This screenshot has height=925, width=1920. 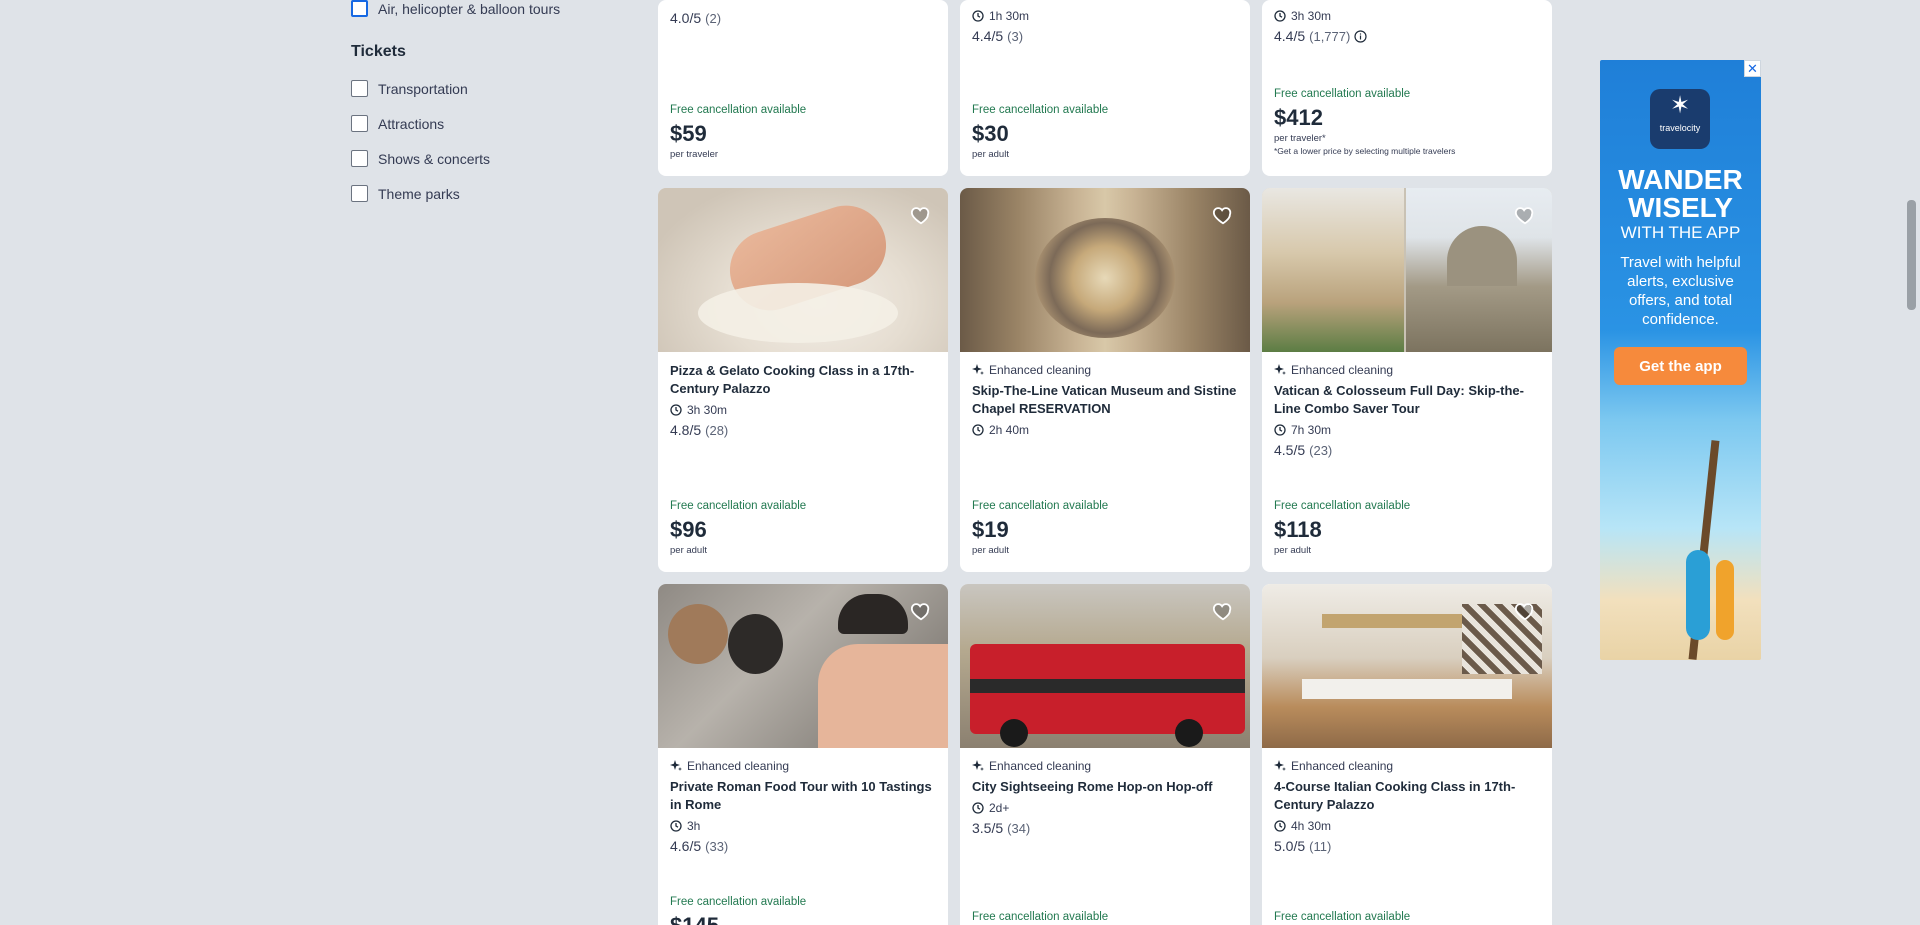 What do you see at coordinates (1408, 430) in the screenshot?
I see `duration: 7h 30m` at bounding box center [1408, 430].